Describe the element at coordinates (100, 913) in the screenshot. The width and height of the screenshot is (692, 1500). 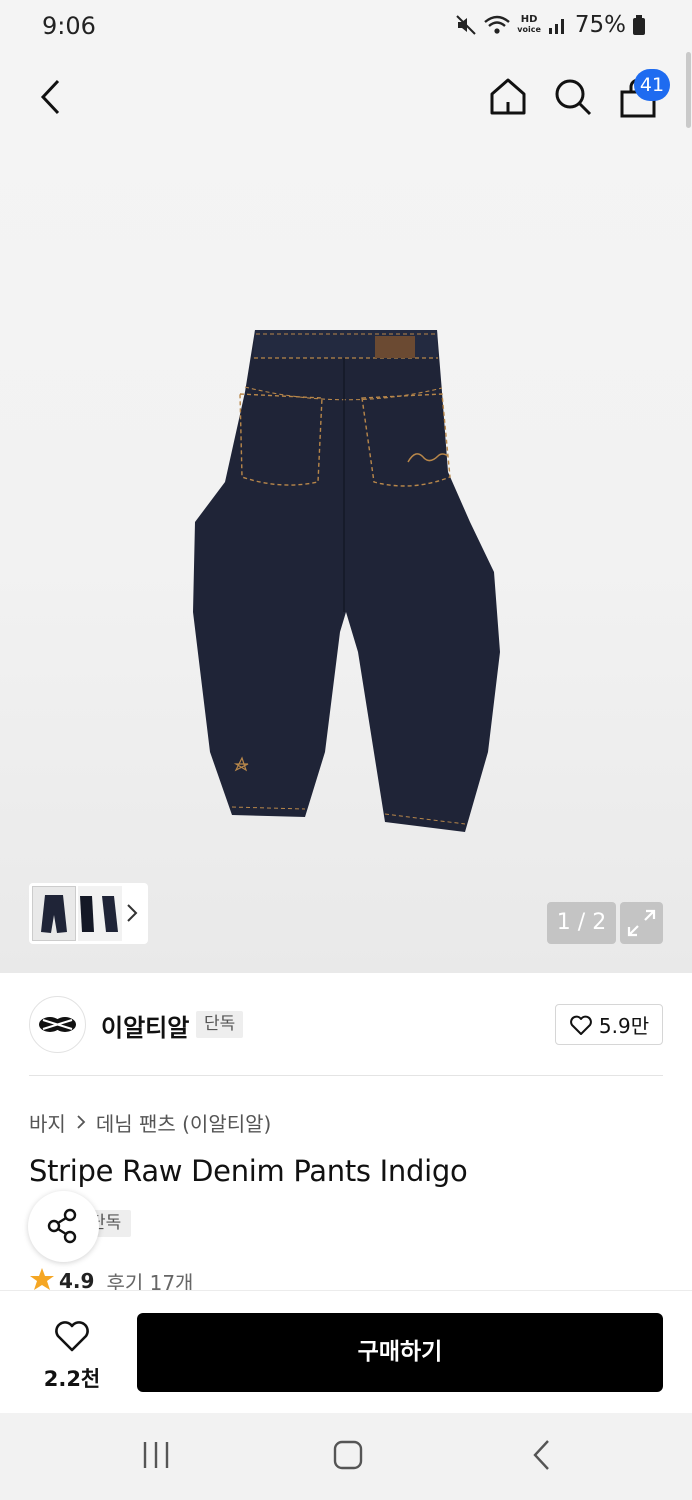
I see `pants-side-thumbnail` at that location.